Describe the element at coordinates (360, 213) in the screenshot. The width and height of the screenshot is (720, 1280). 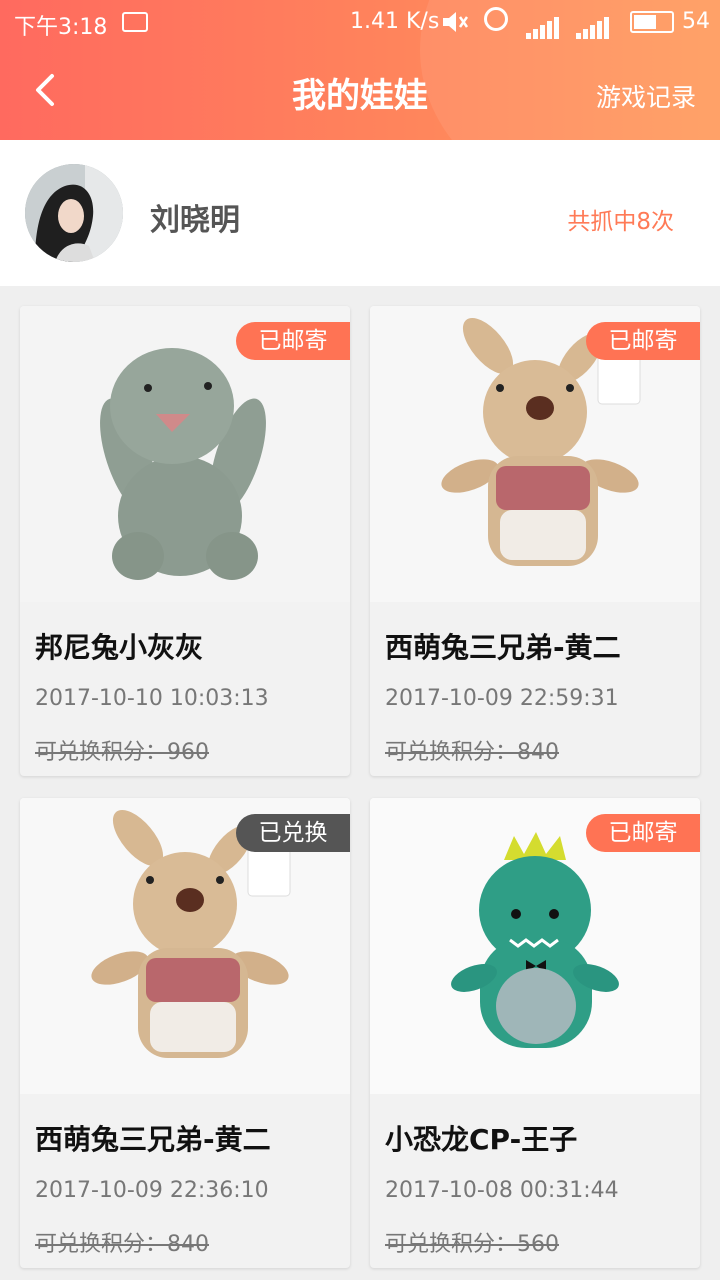
I see `user-panel: 刘晓明 共抓中8次` at that location.